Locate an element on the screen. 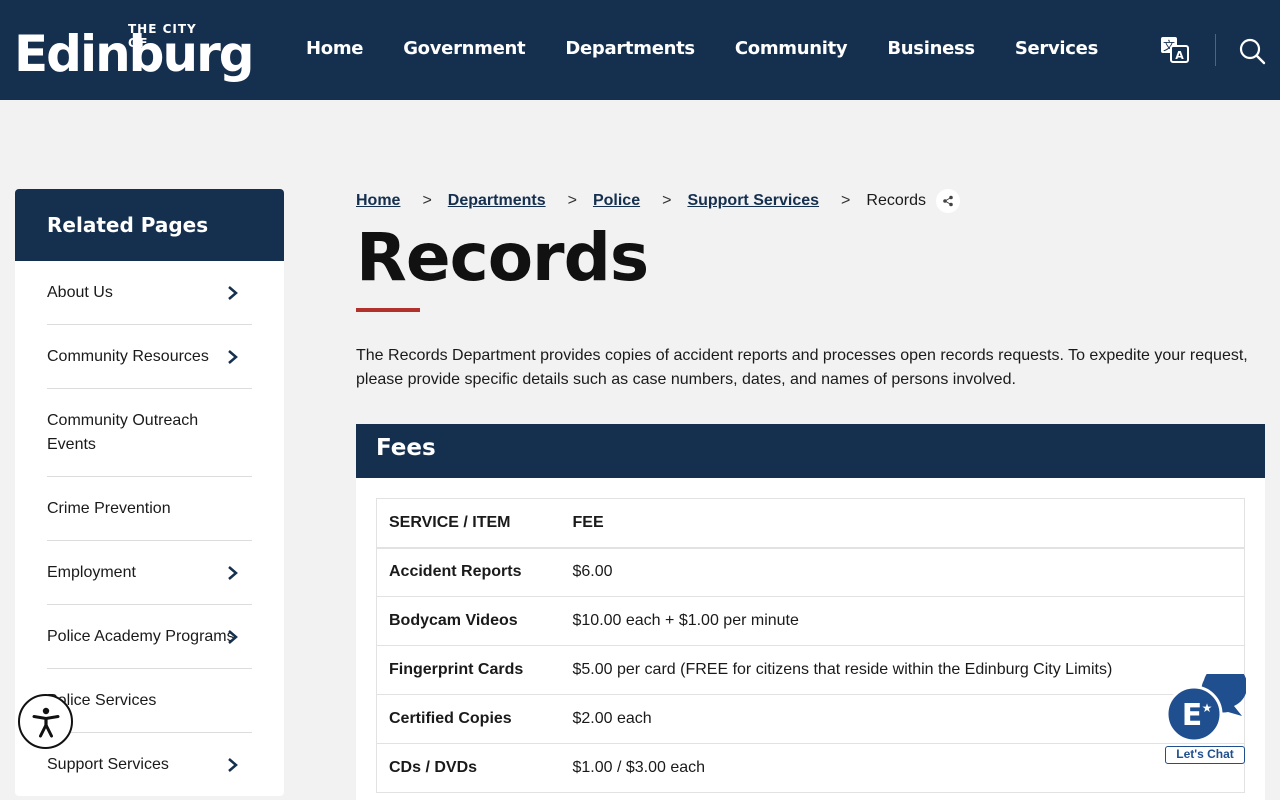 This screenshot has width=1280, height=800. chat-label: Let's Chat is located at coordinates (1205, 755).